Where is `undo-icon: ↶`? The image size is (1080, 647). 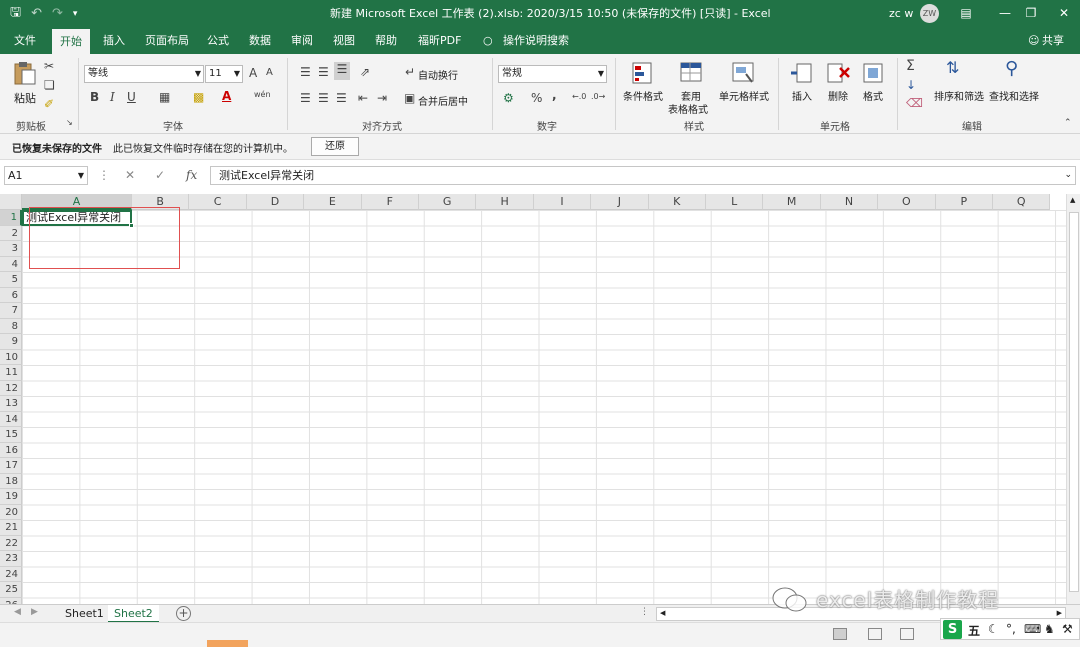 undo-icon: ↶ is located at coordinates (36, 13).